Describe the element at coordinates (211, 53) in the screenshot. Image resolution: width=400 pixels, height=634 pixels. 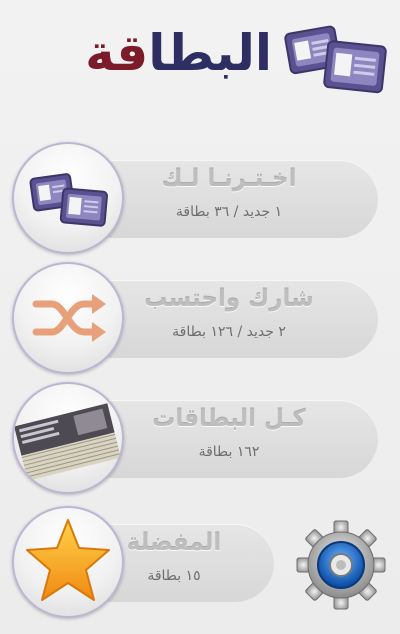
I see `logo-text-main: البطا` at that location.